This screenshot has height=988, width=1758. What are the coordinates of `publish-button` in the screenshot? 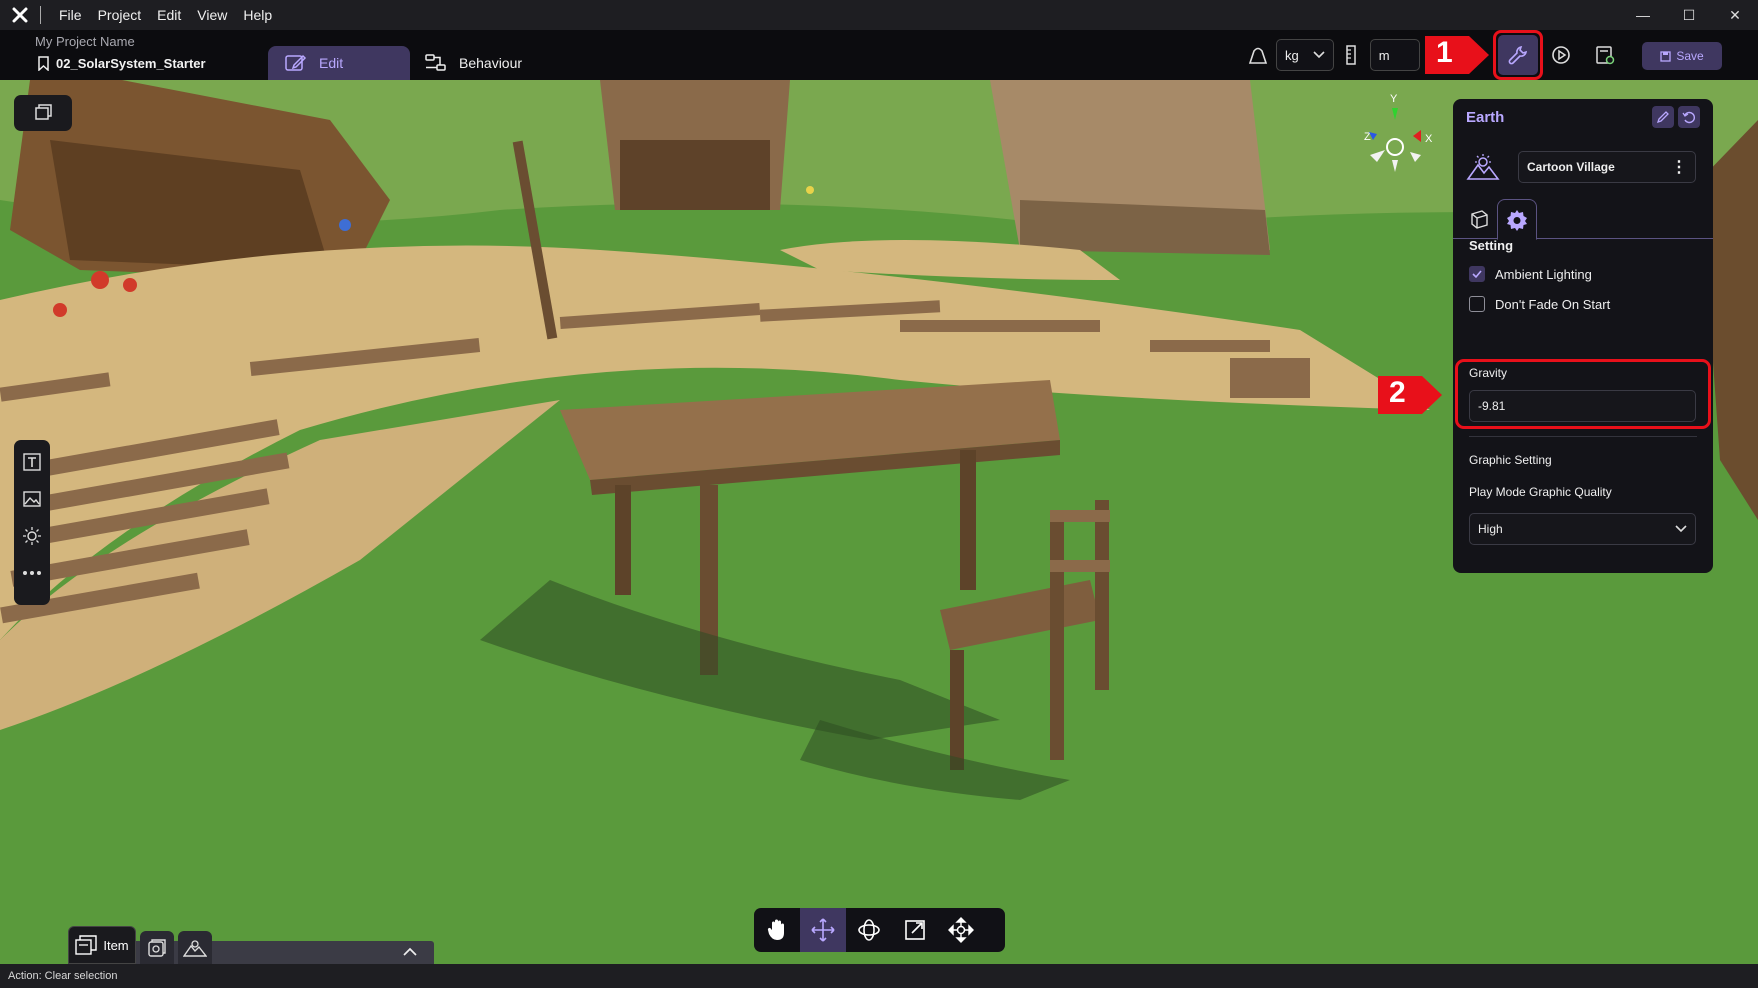 It's located at (1605, 55).